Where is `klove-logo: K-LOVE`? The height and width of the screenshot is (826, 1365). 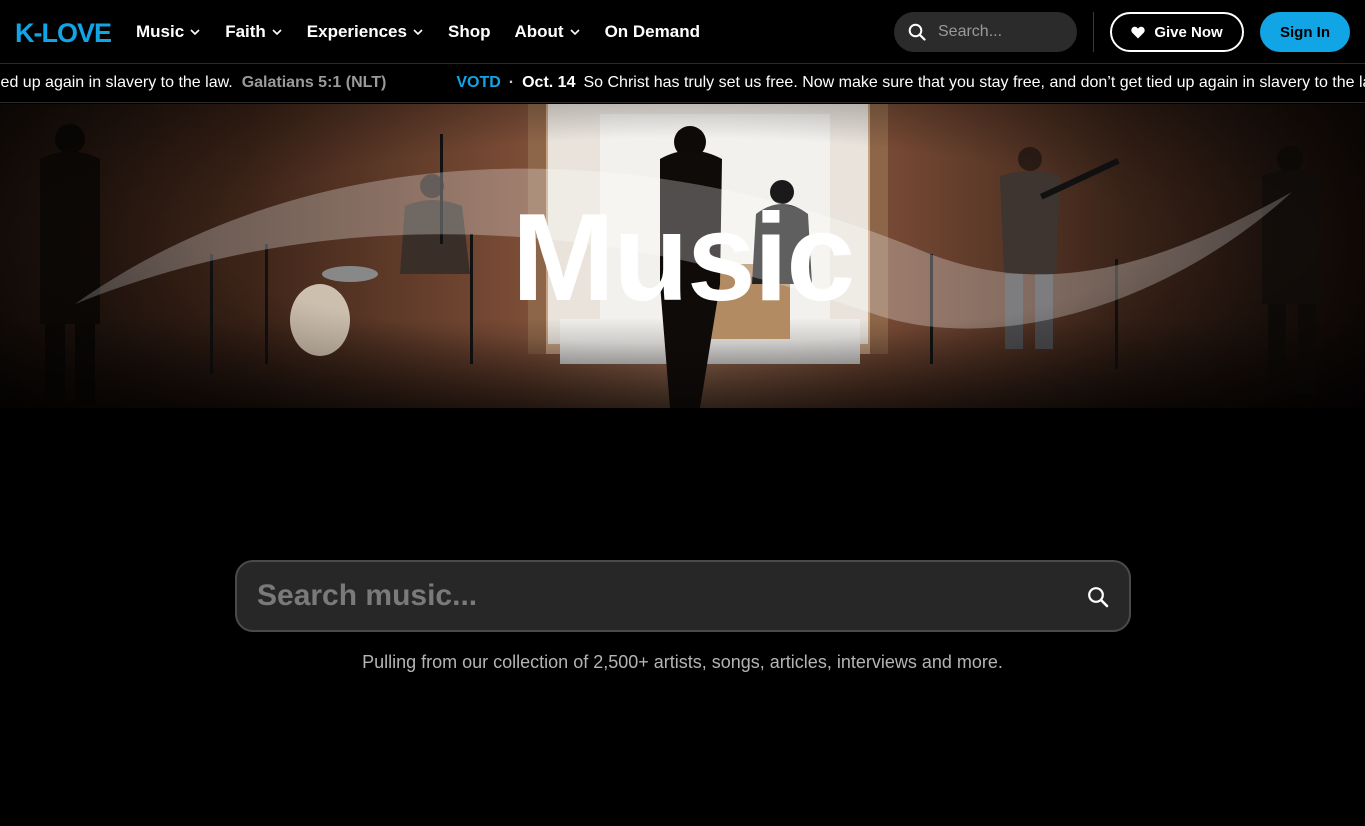 klove-logo: K-LOVE is located at coordinates (64, 32).